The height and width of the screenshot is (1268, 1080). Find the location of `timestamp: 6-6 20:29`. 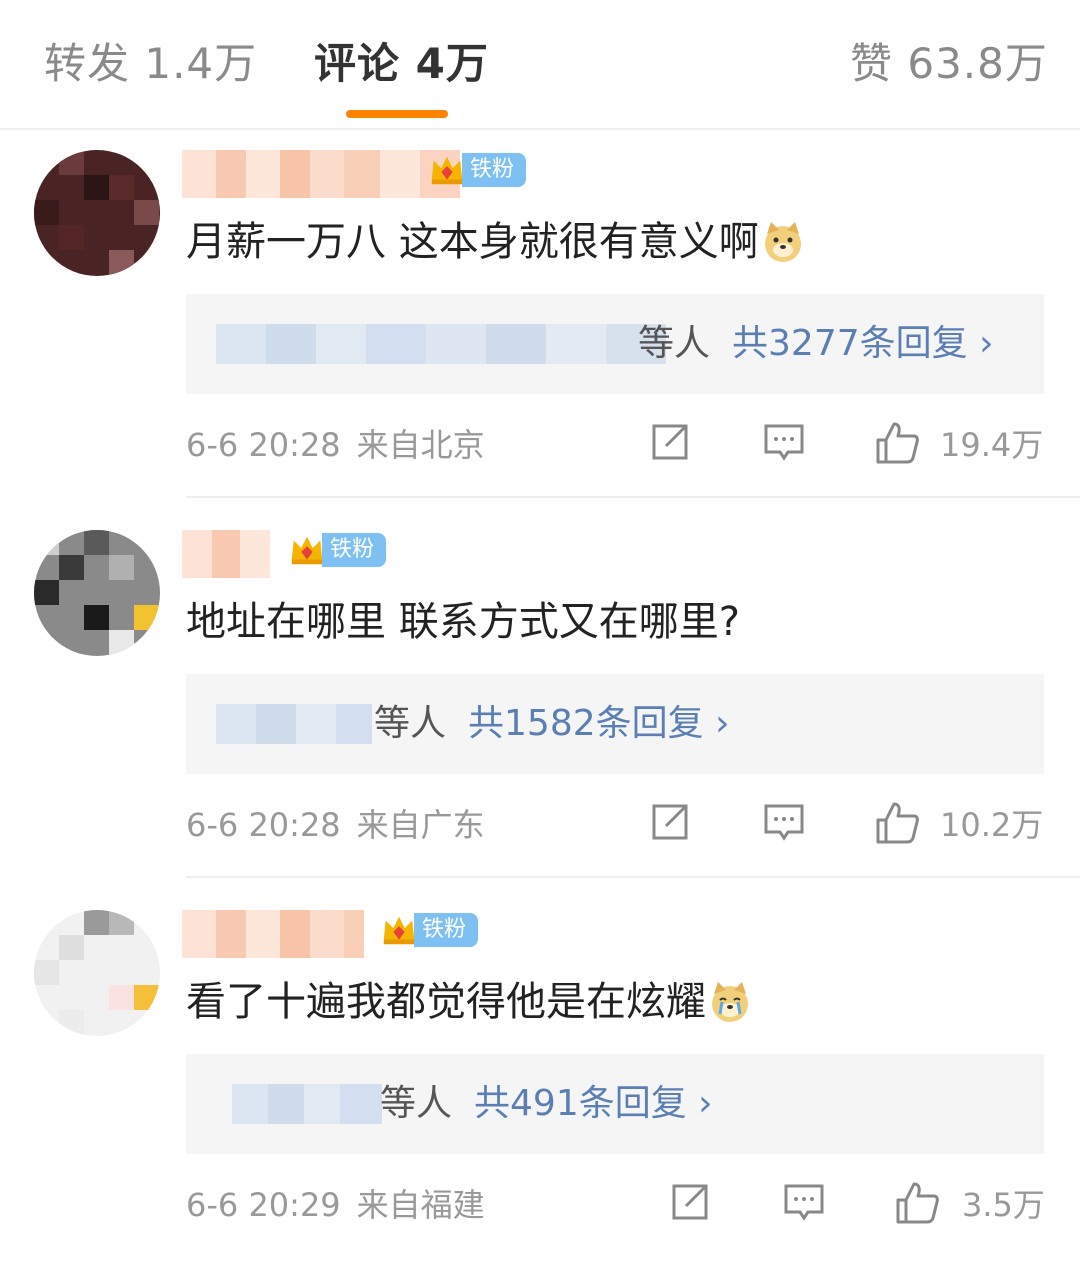

timestamp: 6-6 20:29 is located at coordinates (263, 1205).